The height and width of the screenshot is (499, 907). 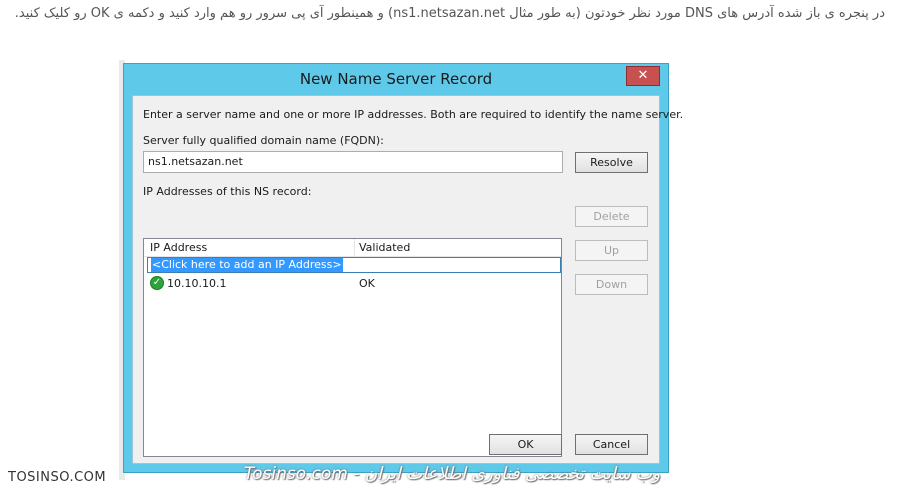 I want to click on resolve-button: Resolve, so click(x=611, y=162).